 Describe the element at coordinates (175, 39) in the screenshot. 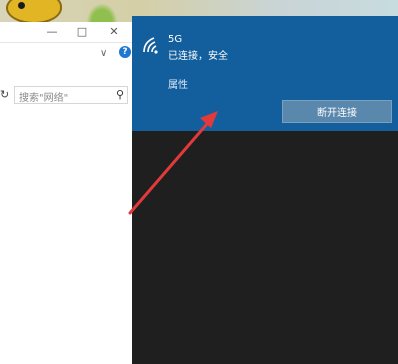

I see `network-ssid: 5G` at that location.